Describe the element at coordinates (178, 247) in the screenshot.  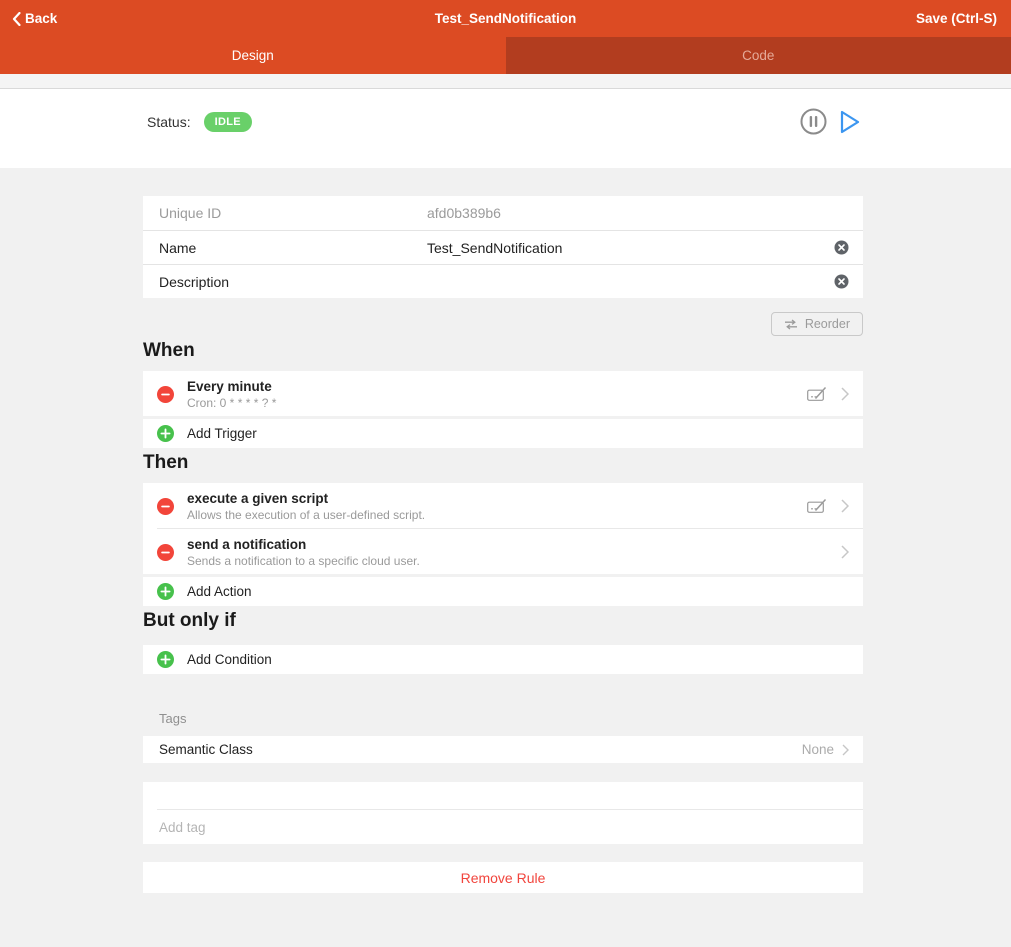
I see `name-label: Name` at that location.